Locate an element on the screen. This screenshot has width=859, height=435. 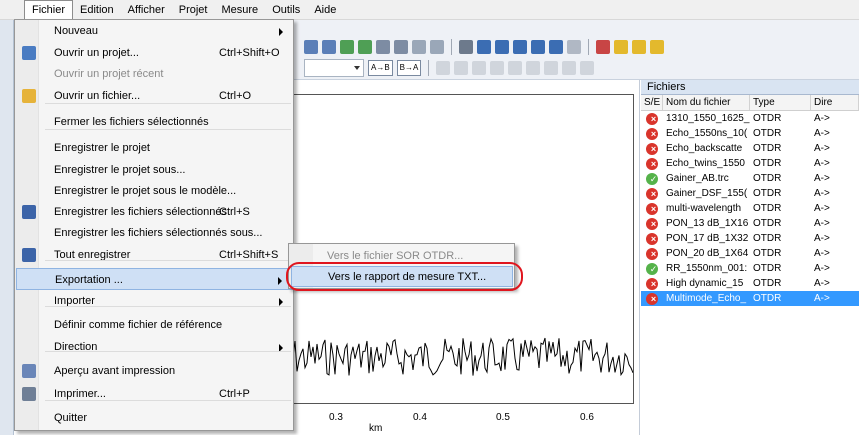
trace-tool-icon is located at coordinates (466, 47).